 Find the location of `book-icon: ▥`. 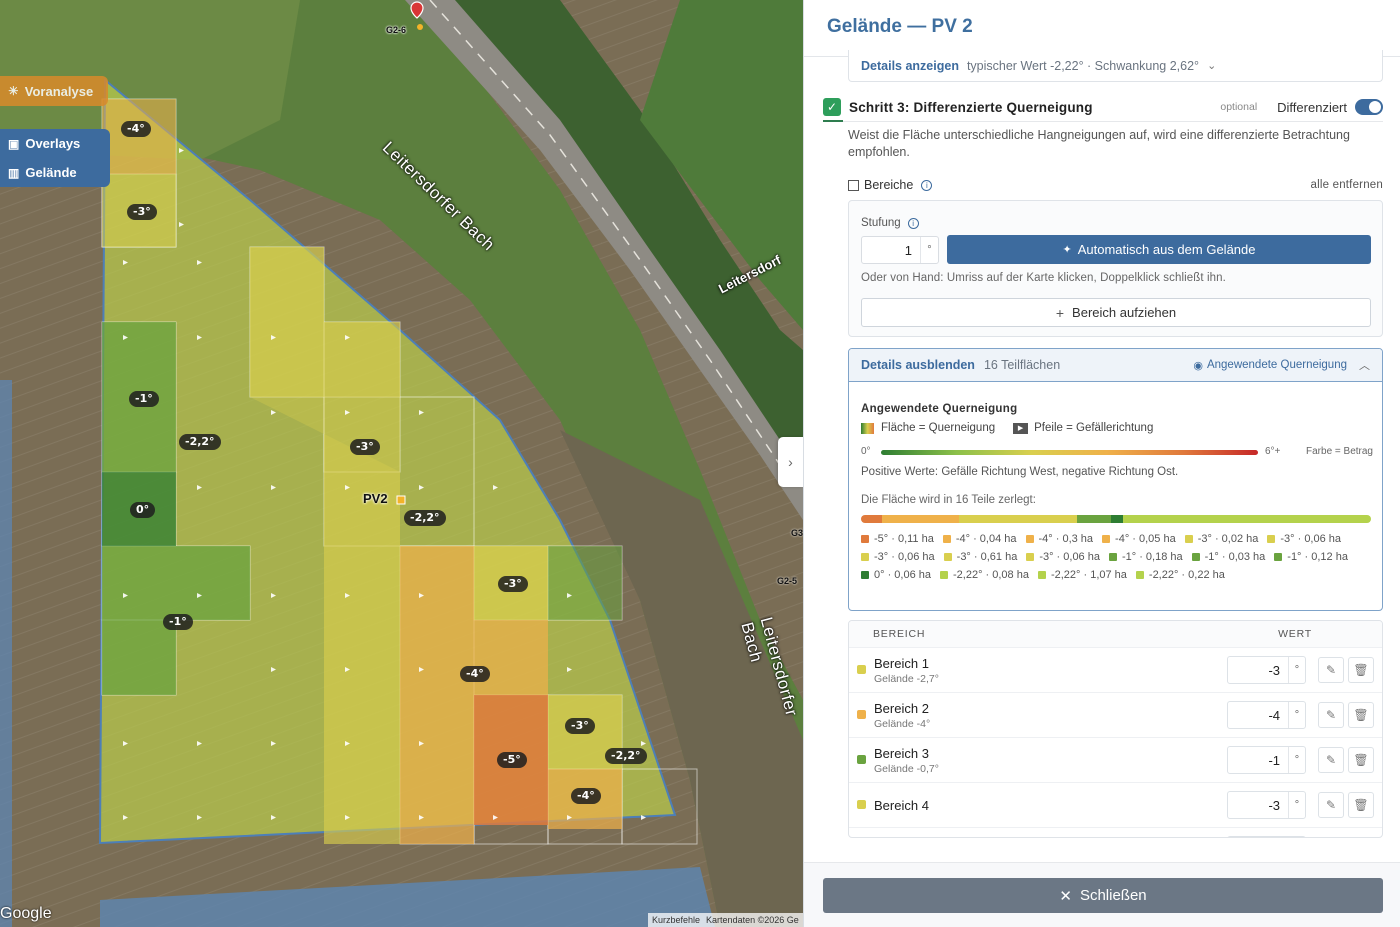

book-icon: ▥ is located at coordinates (14, 172).